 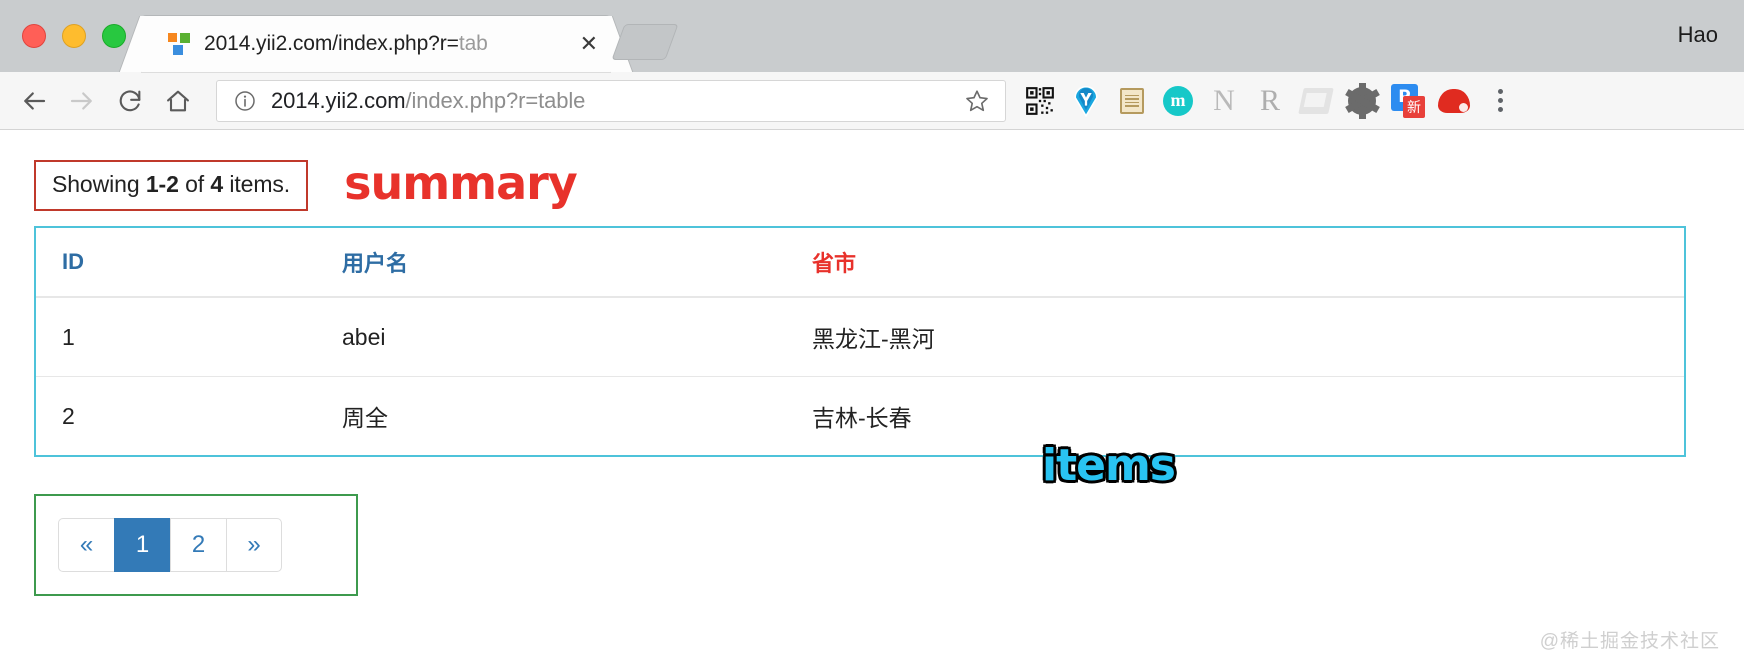 I want to click on pagination: « 1 2 », so click(x=207, y=545).